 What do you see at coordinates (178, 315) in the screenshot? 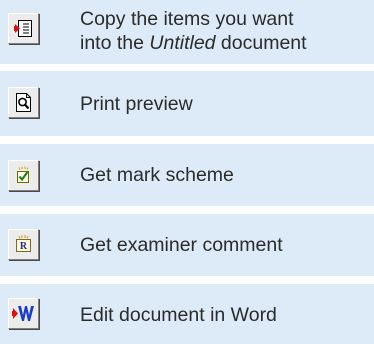
I see `edit-in-word-label: Edit document in Word` at bounding box center [178, 315].